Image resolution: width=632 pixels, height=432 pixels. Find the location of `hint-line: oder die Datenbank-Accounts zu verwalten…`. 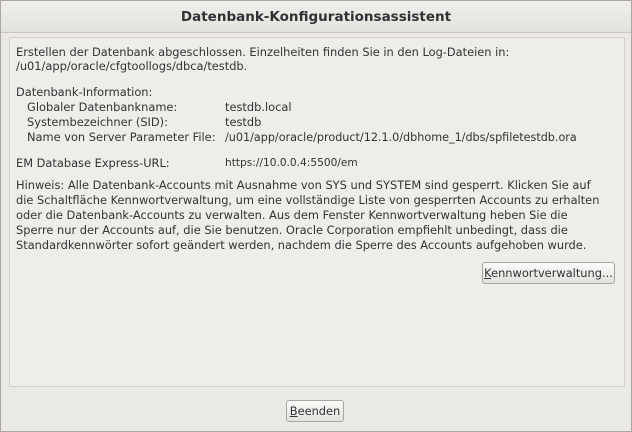

hint-line: oder die Datenbank-Accounts zu verwalten… is located at coordinates (292, 215).